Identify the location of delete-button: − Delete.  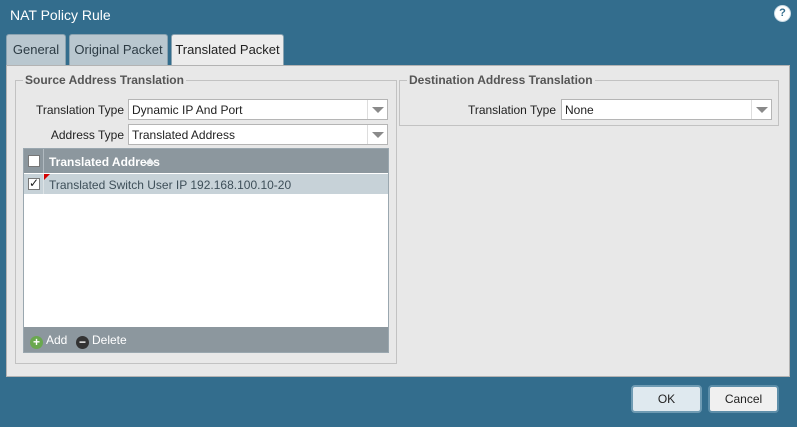
(101, 340).